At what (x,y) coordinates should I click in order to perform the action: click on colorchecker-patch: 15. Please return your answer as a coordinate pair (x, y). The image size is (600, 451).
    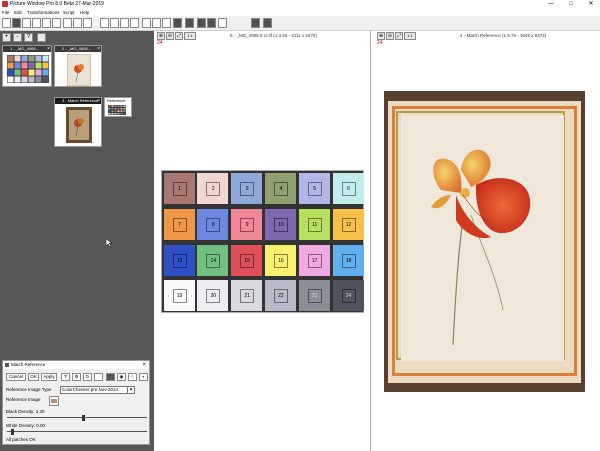
    Looking at the image, I should click on (247, 260).